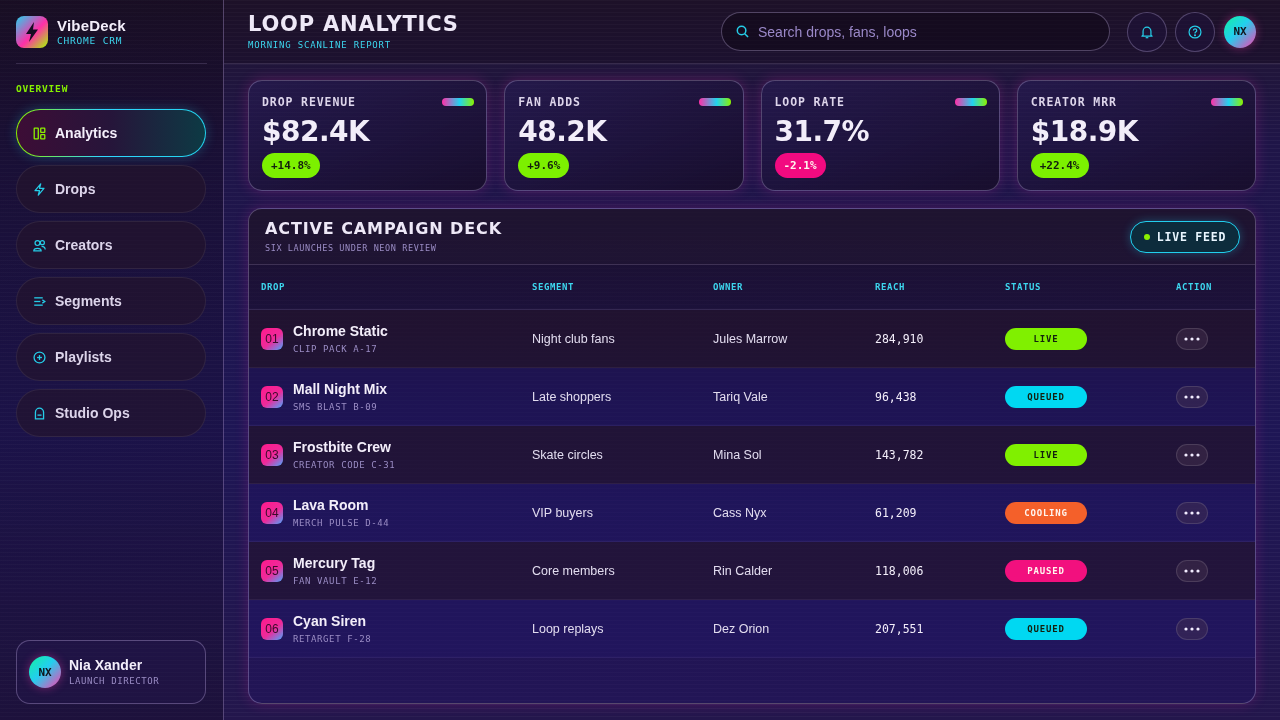  I want to click on segment-text: Loop replays, so click(568, 628).